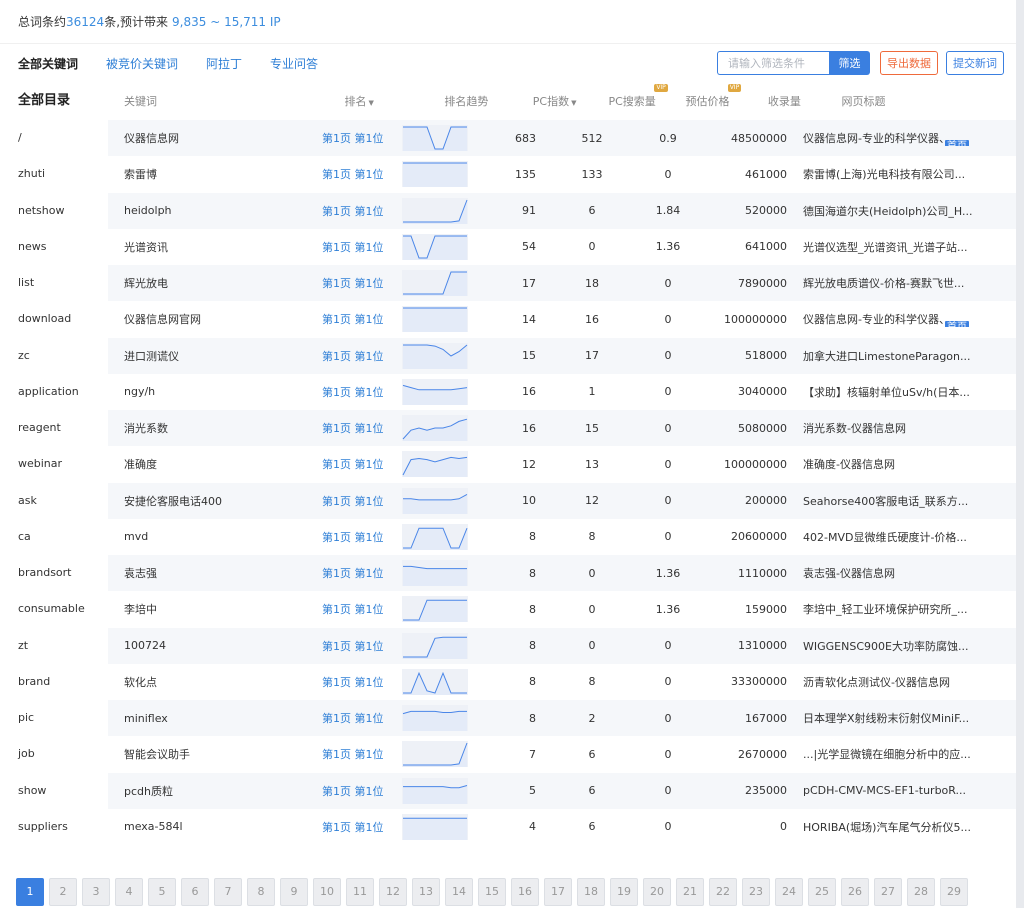  I want to click on page-button: 22, so click(723, 892).